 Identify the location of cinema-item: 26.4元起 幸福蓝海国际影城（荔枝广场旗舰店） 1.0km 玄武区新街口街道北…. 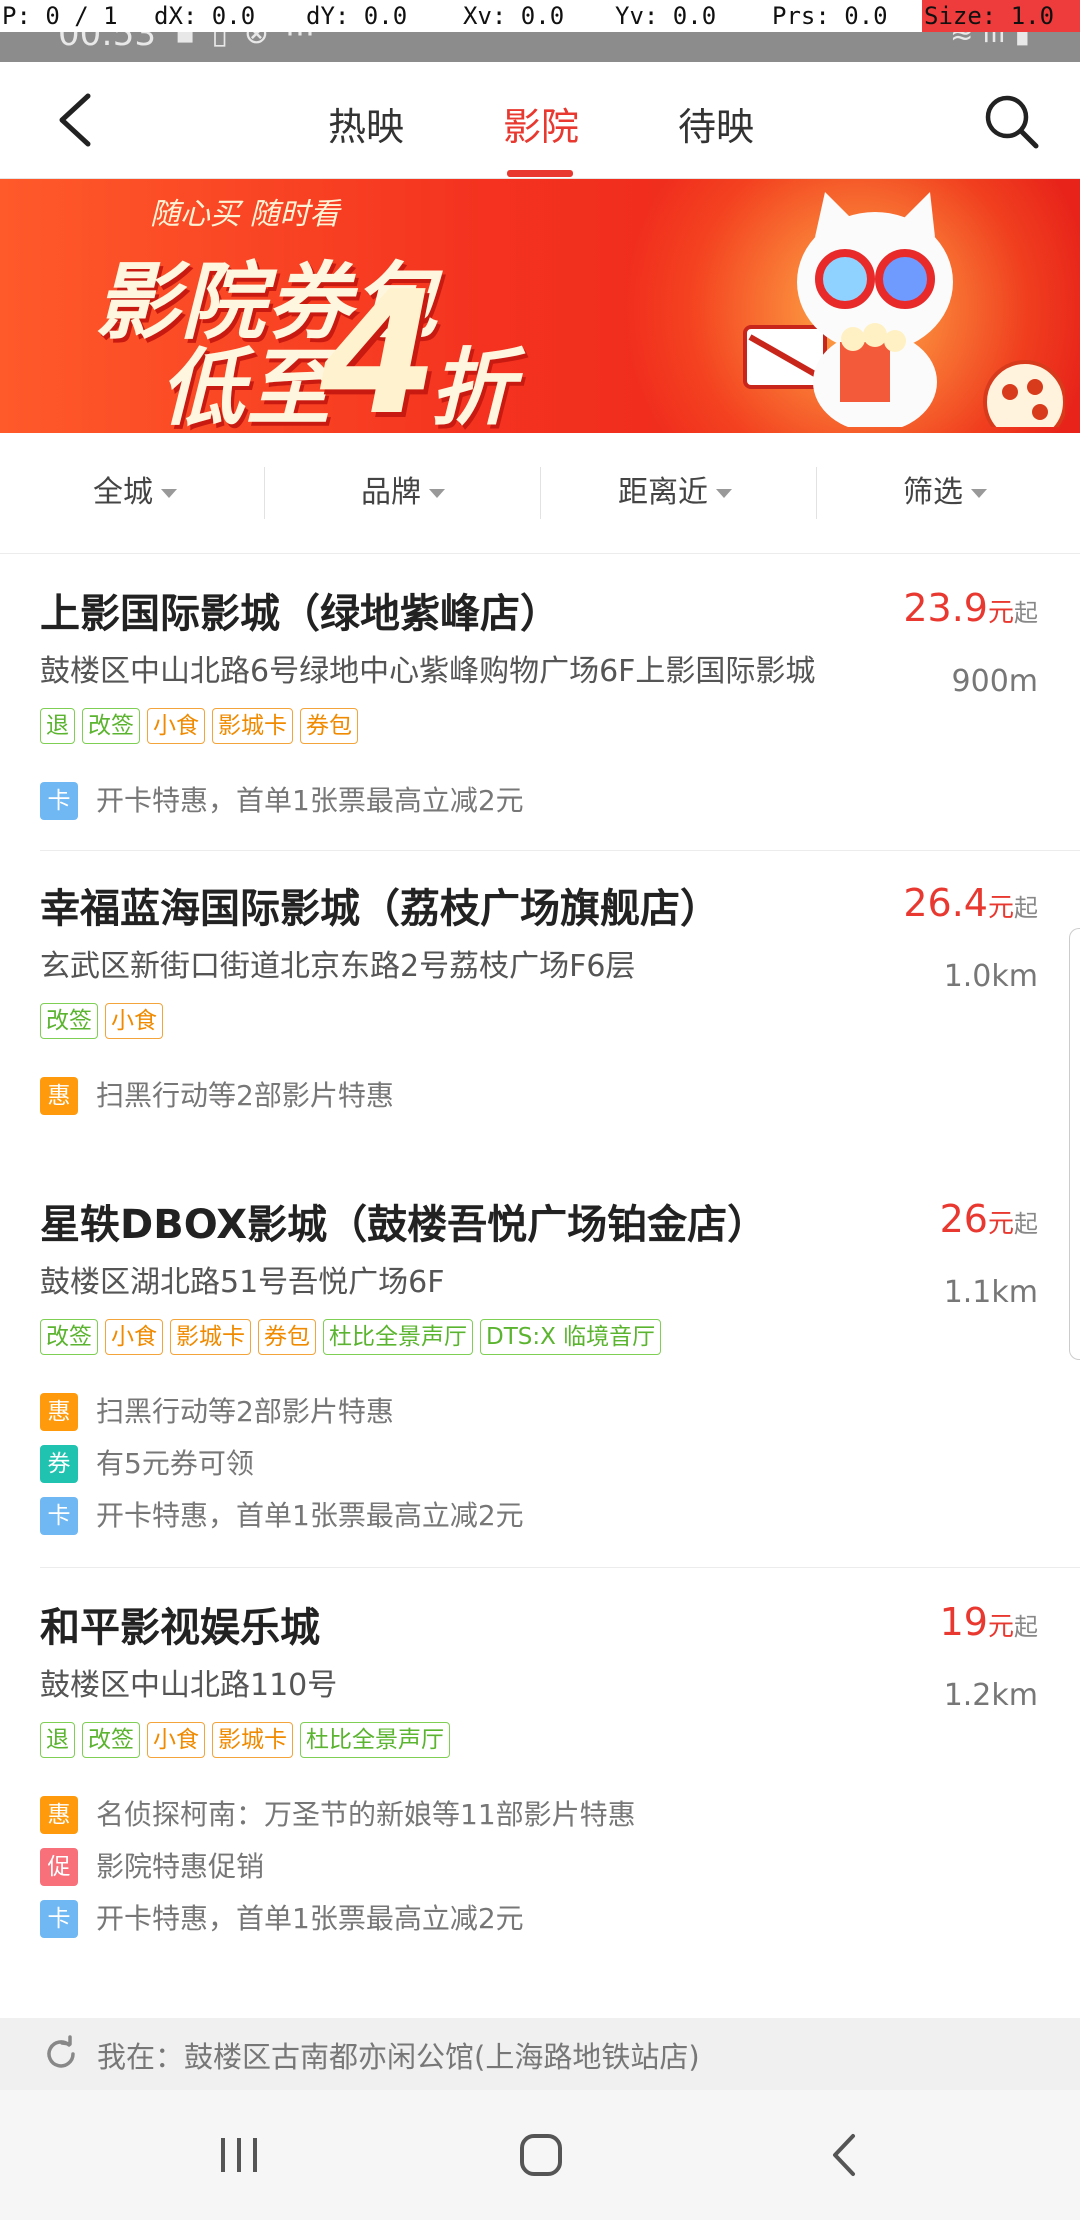
(540, 998).